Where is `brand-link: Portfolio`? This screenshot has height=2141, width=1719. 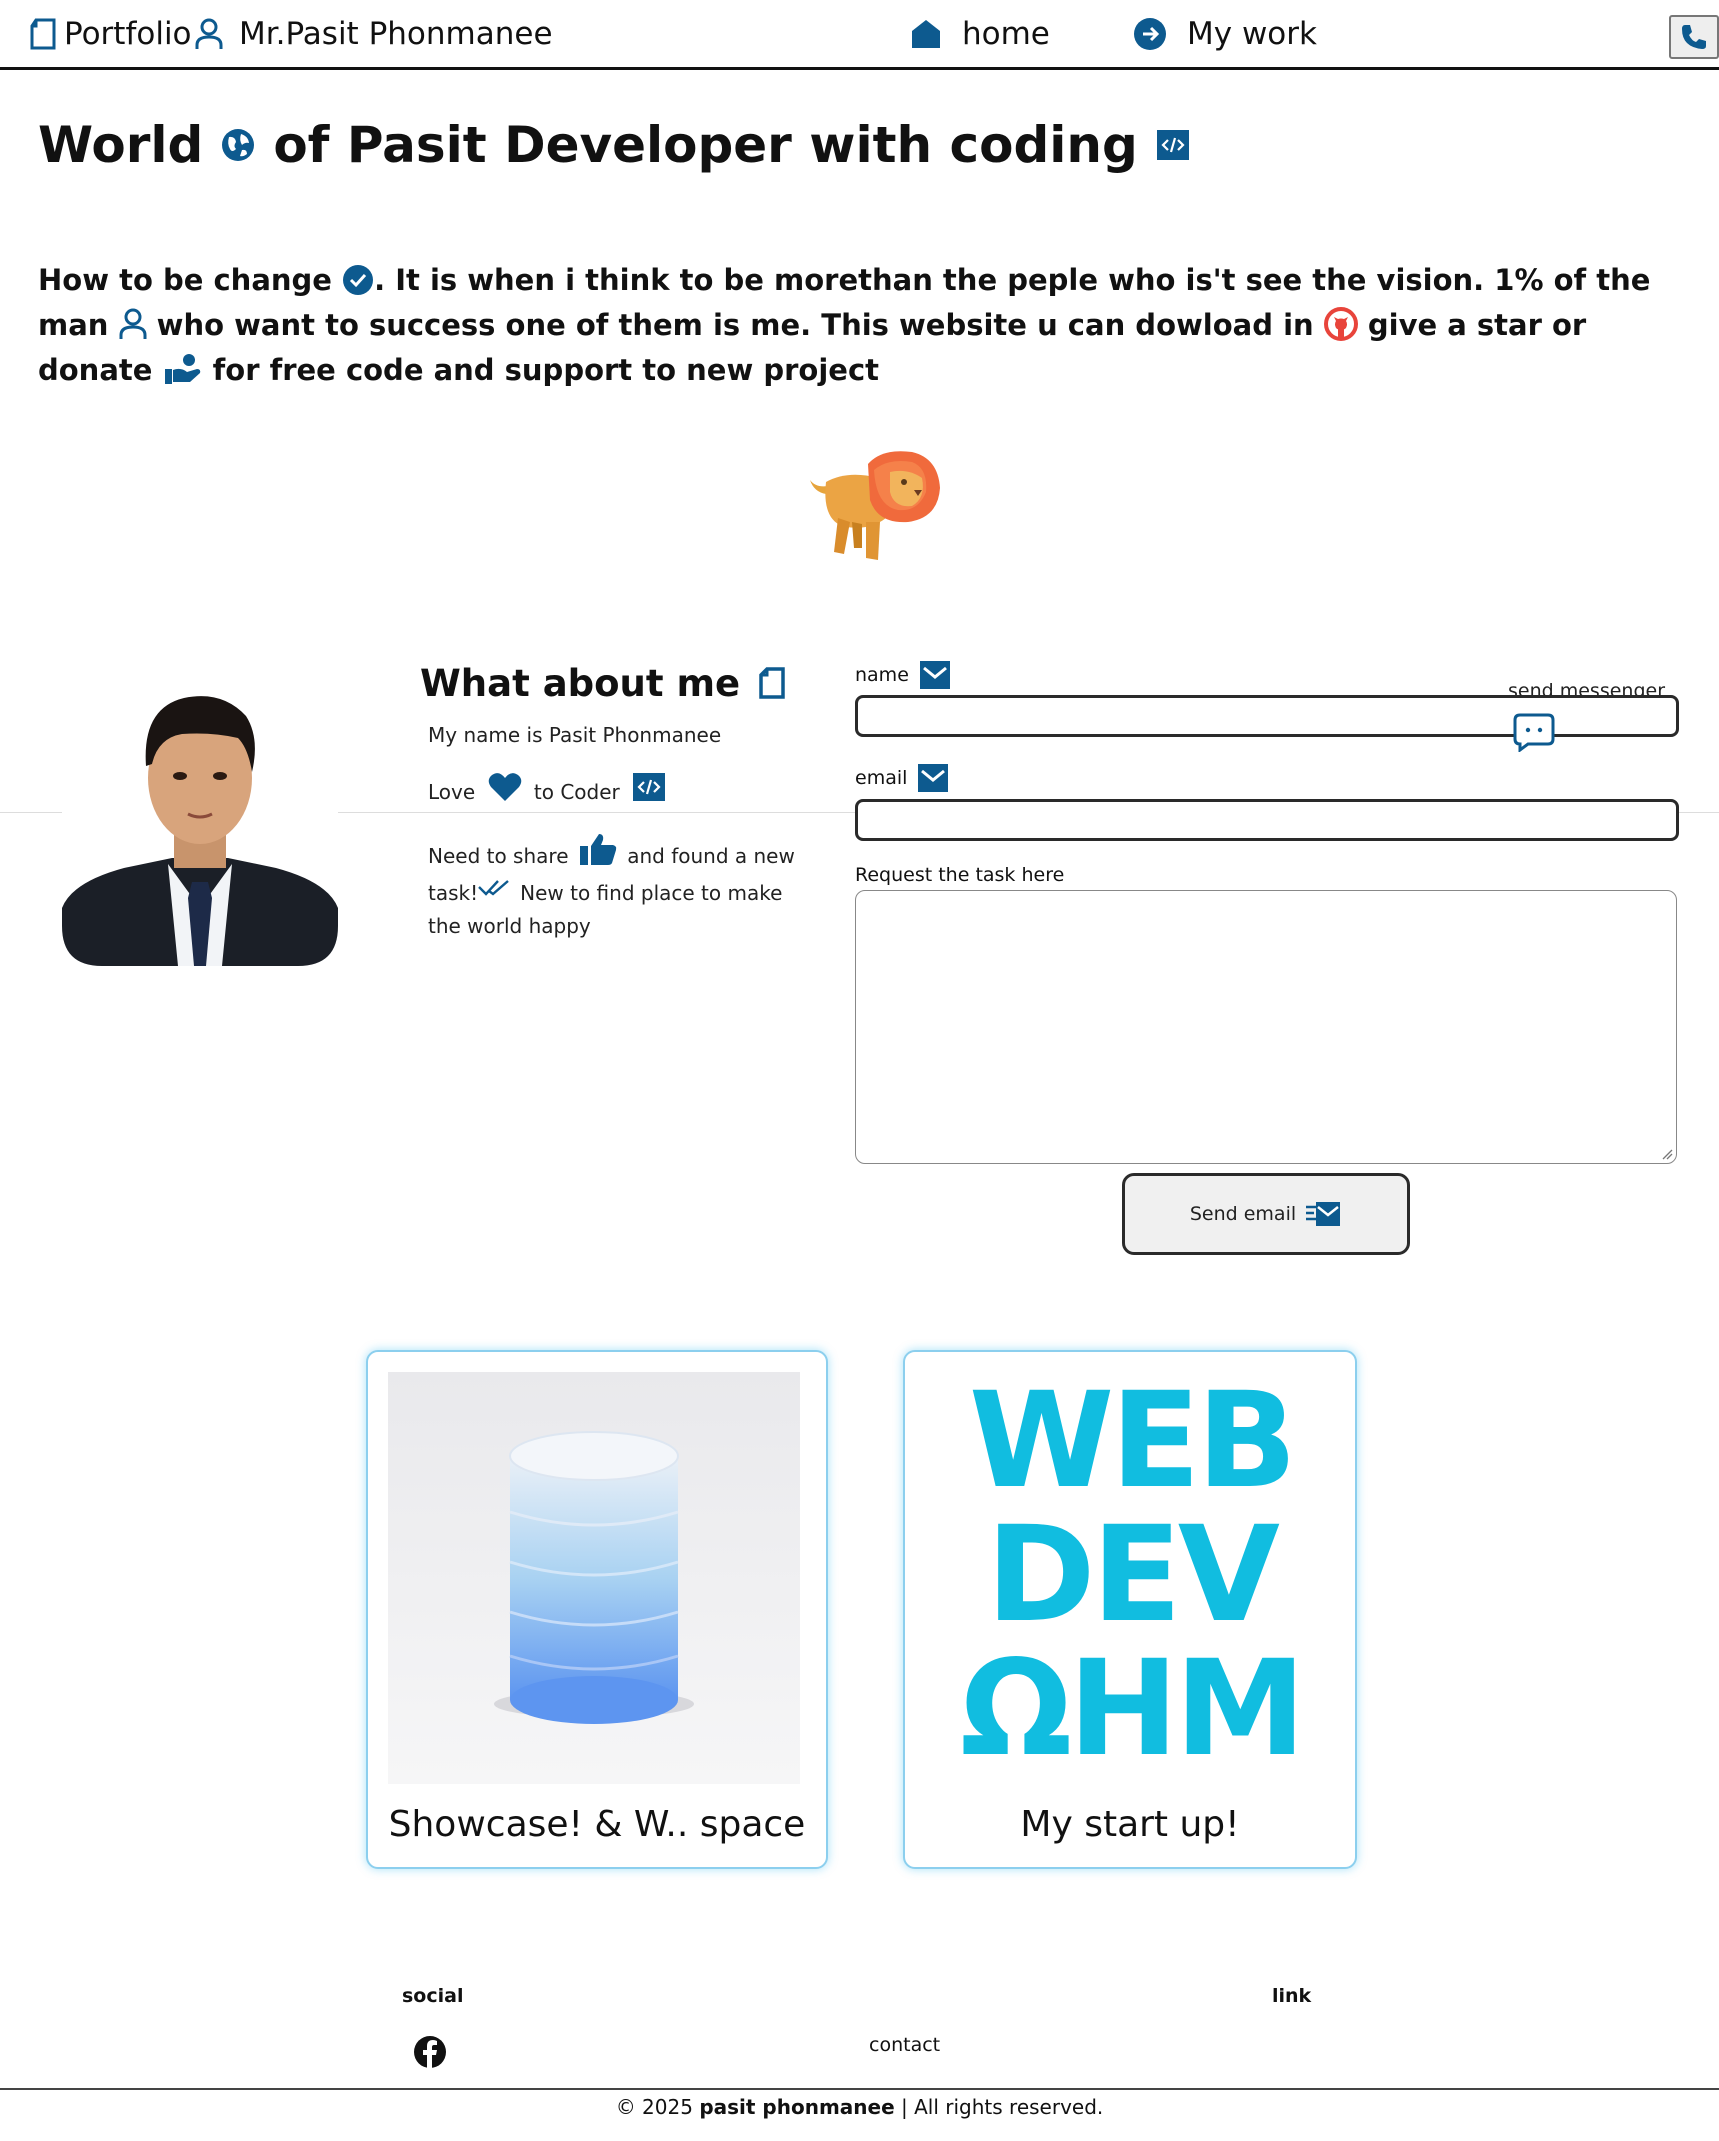
brand-link: Portfolio is located at coordinates (110, 33).